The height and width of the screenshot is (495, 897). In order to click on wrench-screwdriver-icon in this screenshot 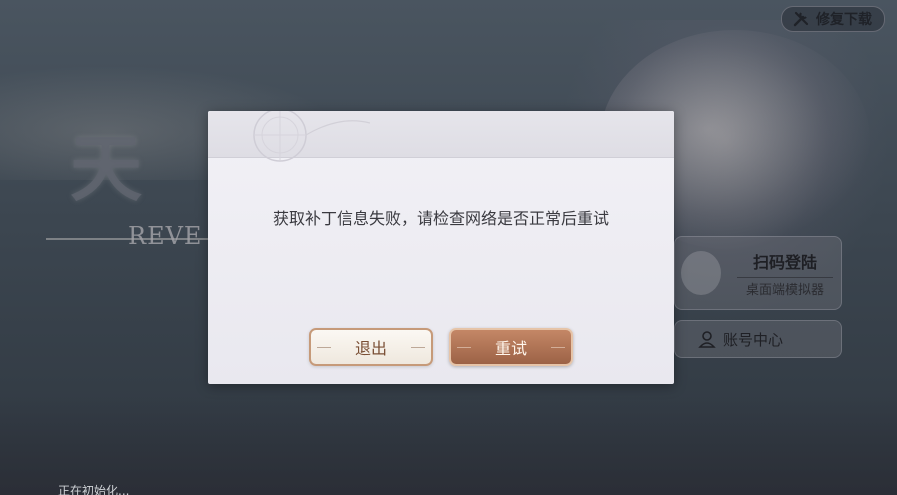, I will do `click(801, 19)`.